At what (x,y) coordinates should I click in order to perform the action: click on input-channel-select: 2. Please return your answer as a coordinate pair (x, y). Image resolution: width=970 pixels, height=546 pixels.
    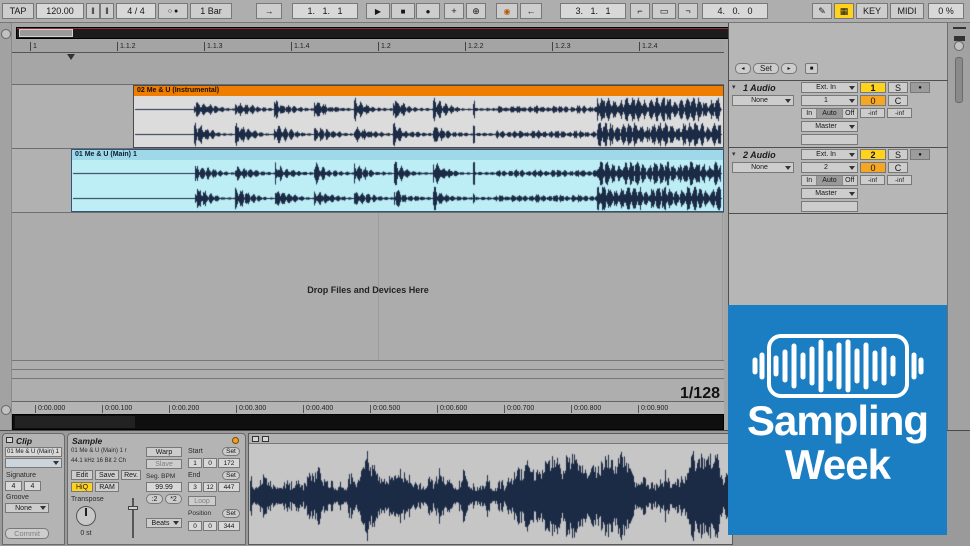
    Looking at the image, I should click on (829, 167).